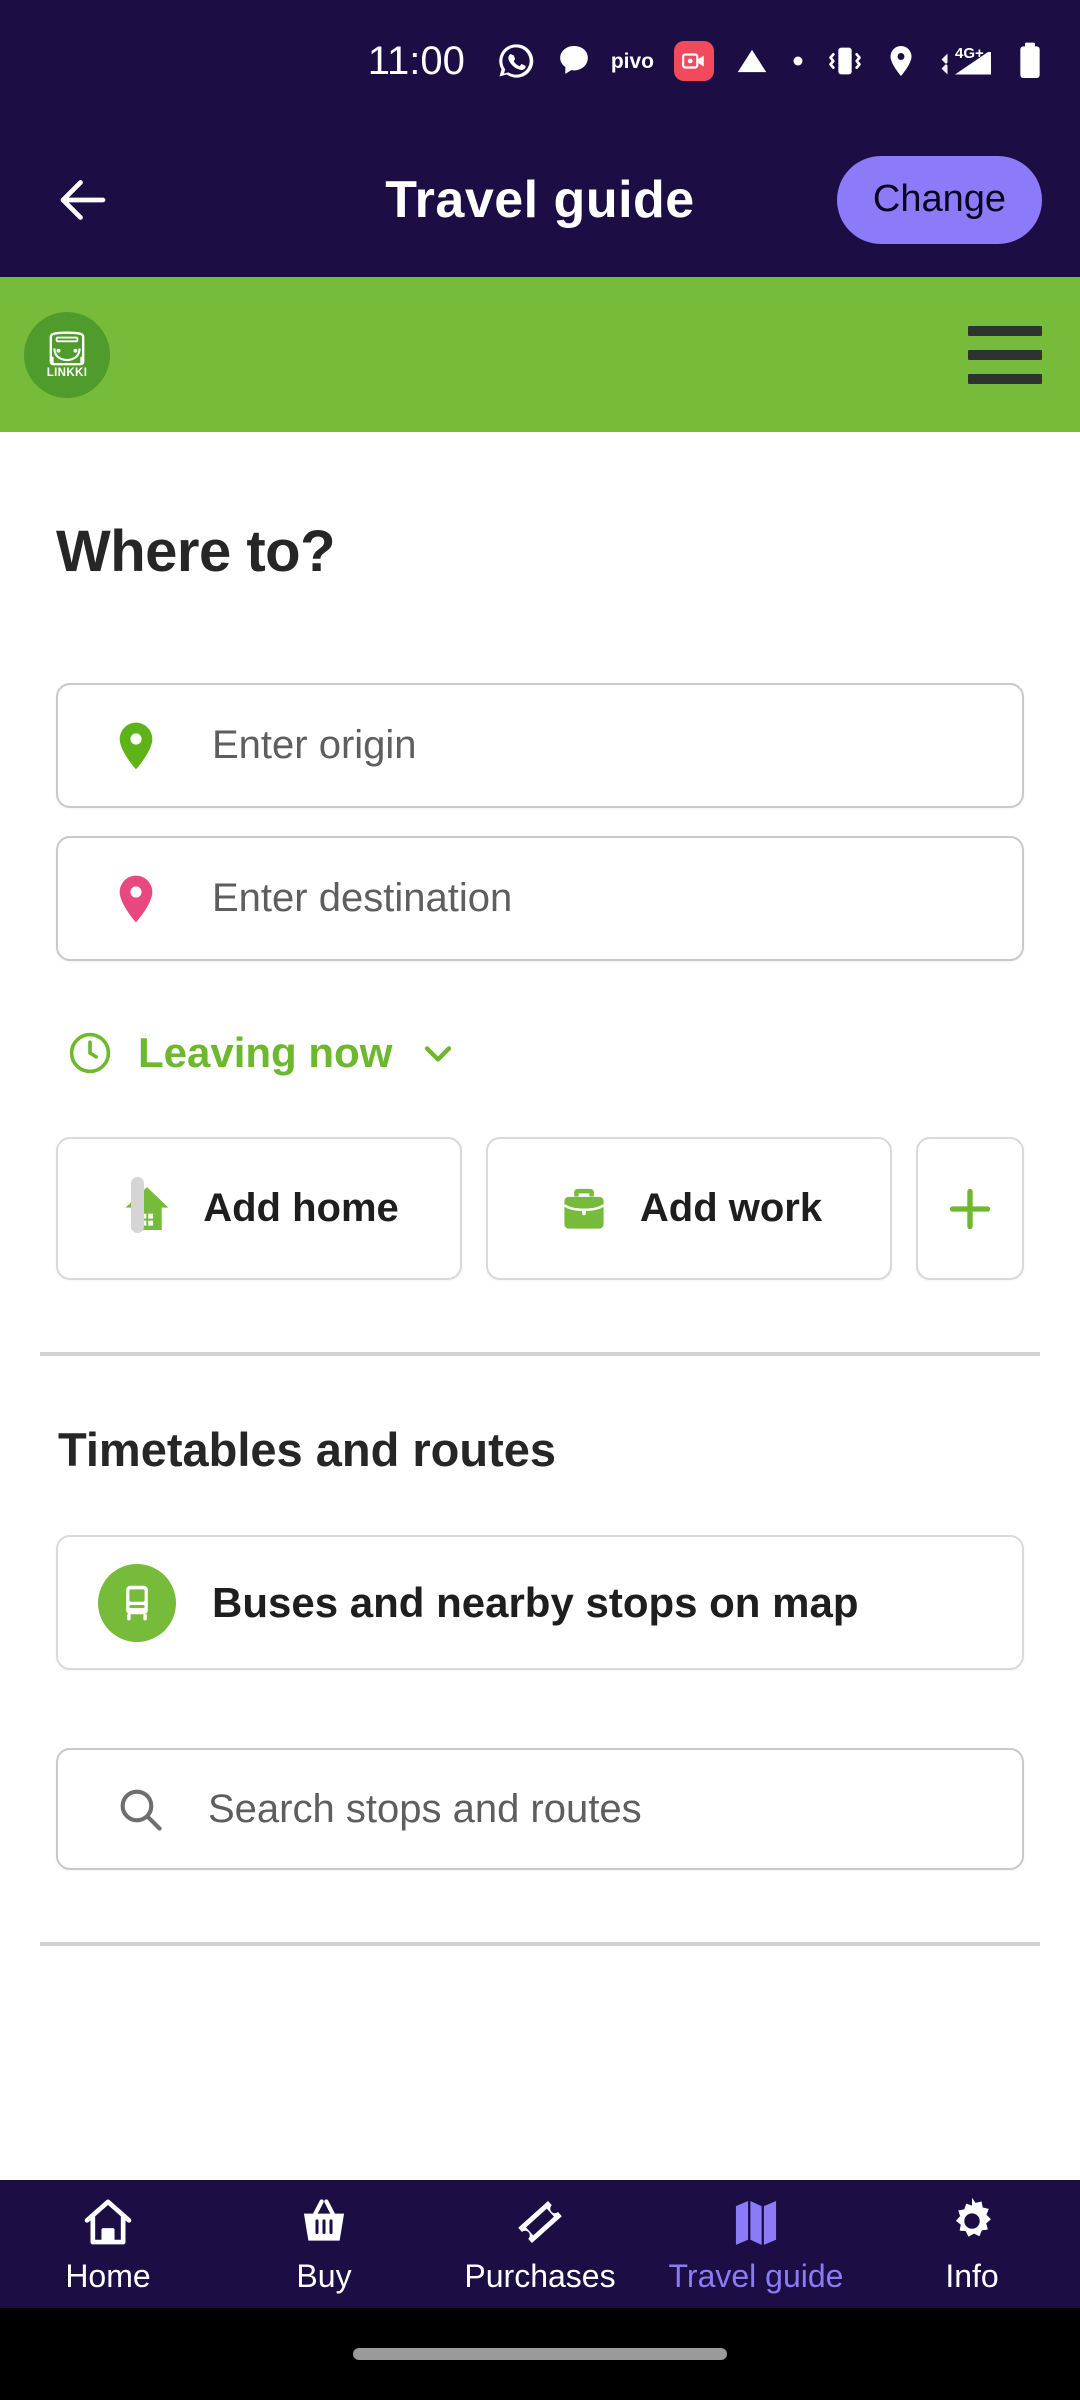  Describe the element at coordinates (973, 2217) in the screenshot. I see `gear-icon` at that location.